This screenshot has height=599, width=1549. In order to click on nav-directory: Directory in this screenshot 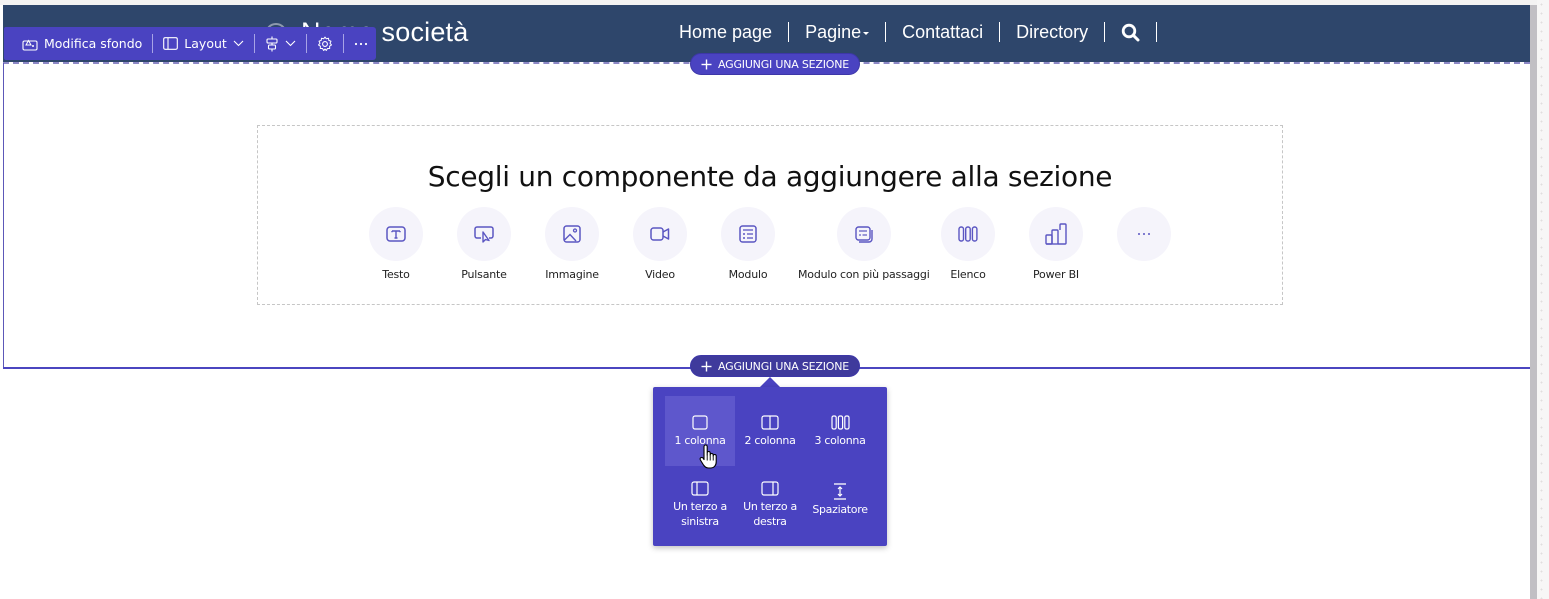, I will do `click(1052, 32)`.